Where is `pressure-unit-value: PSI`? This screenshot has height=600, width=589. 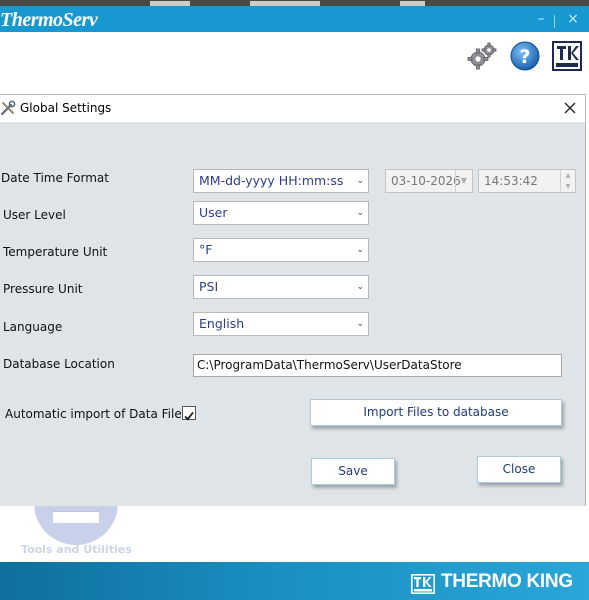
pressure-unit-value: PSI is located at coordinates (209, 286).